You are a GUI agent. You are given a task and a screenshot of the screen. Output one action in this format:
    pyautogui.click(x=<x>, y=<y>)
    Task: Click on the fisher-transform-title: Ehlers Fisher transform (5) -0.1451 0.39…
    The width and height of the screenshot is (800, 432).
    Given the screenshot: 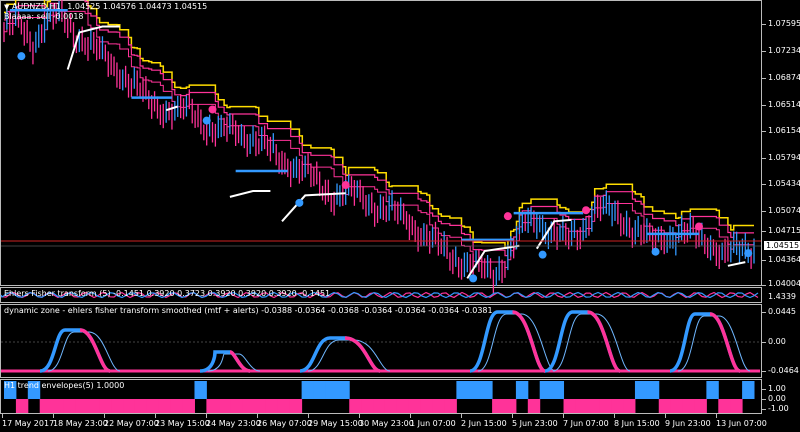 What is the action you would take?
    pyautogui.click(x=167, y=293)
    